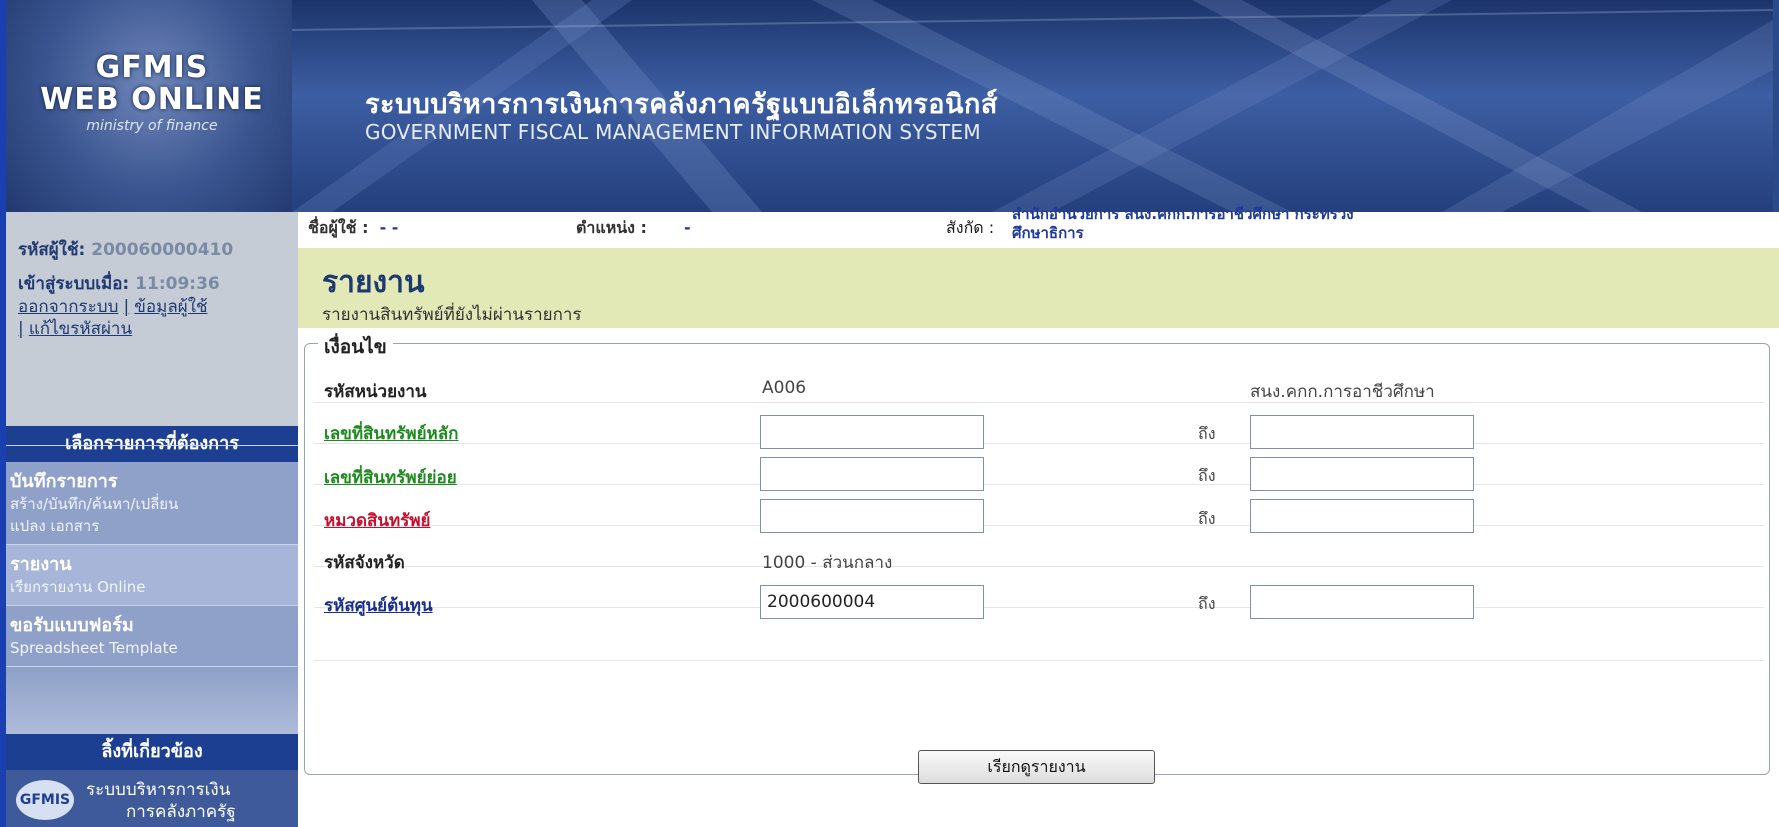 The height and width of the screenshot is (827, 1779). What do you see at coordinates (94, 504) in the screenshot?
I see `menu-item-description: สร้าง/บันทึก/ค้นหา/เปลี่ยน` at bounding box center [94, 504].